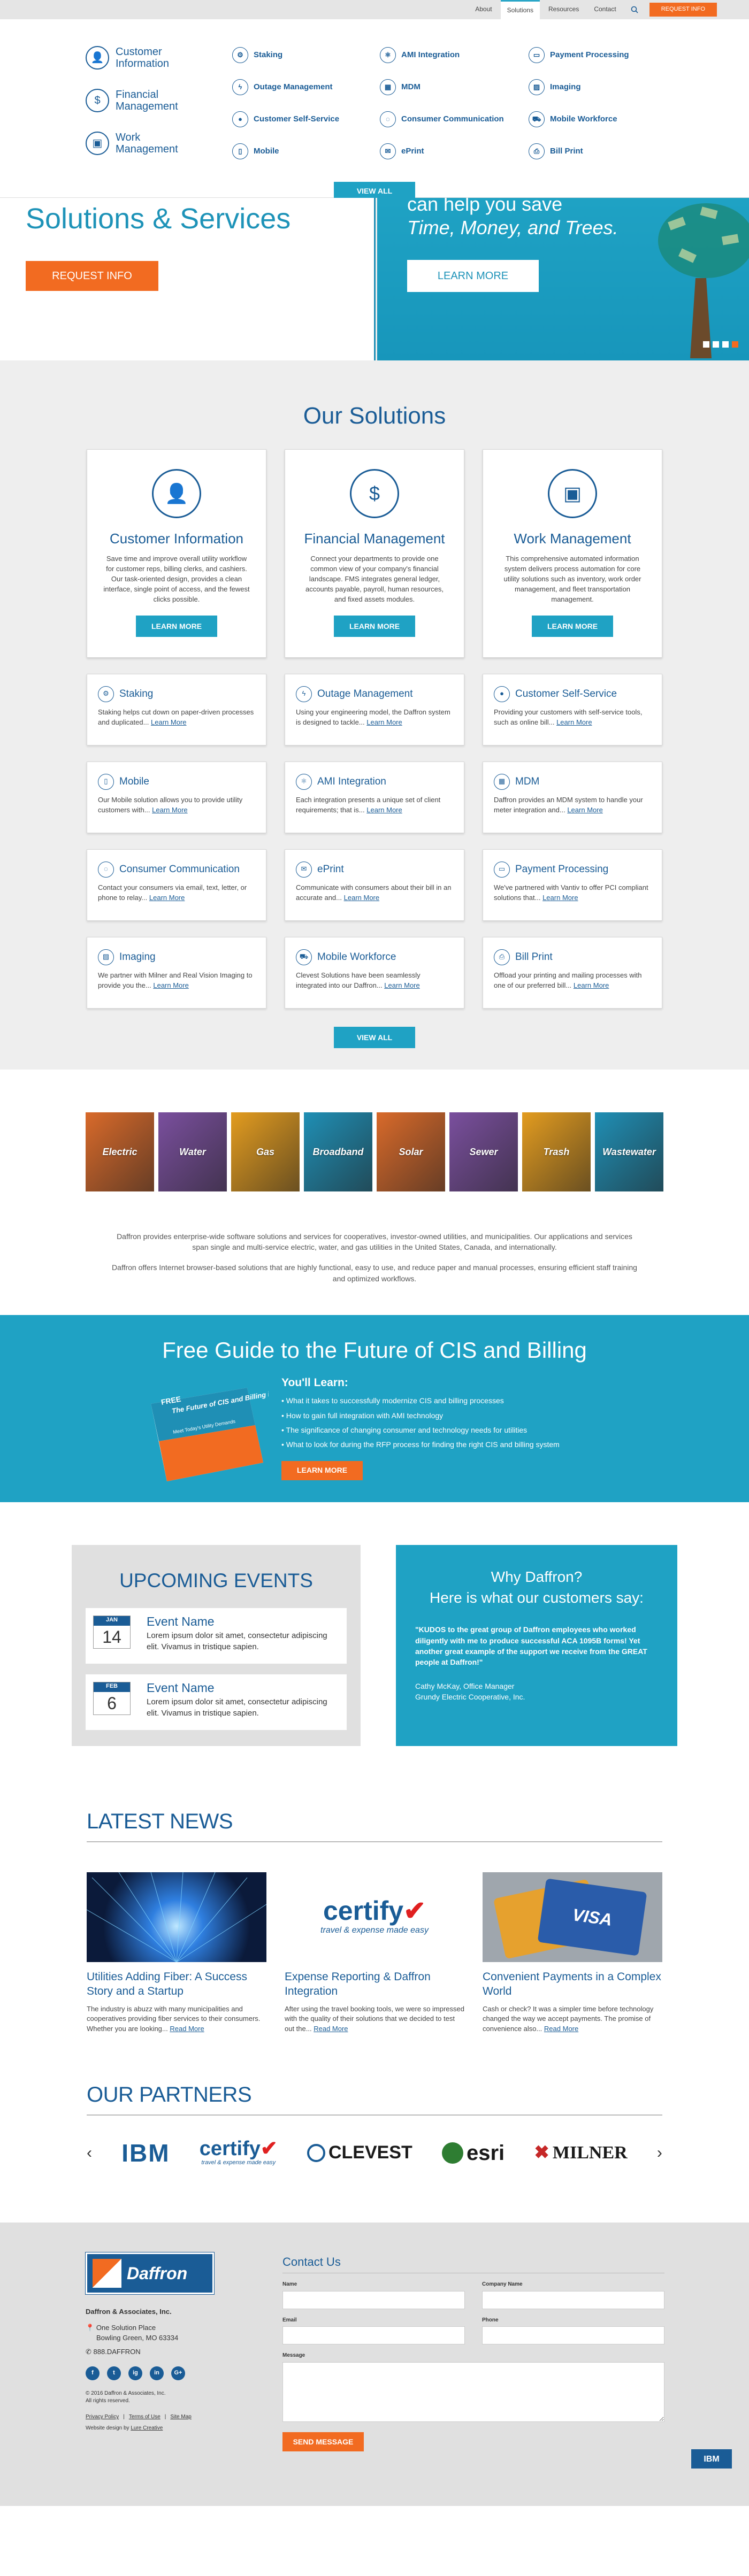 Image resolution: width=749 pixels, height=2576 pixels. Describe the element at coordinates (285, 119) in the screenshot. I see `mega-customer-self-service: ● Customer Self-Service` at that location.